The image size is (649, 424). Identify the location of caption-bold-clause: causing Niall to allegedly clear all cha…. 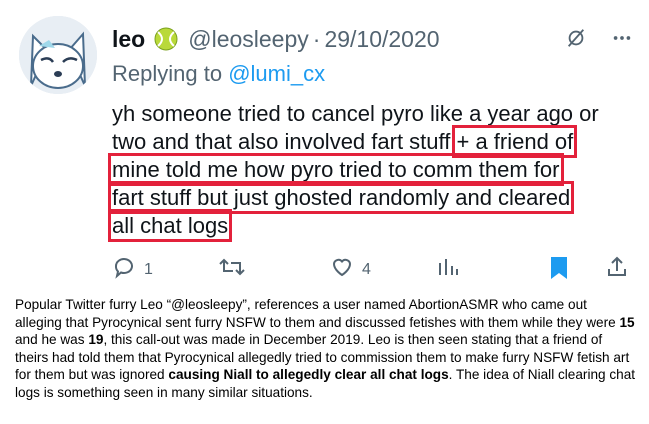
(308, 374).